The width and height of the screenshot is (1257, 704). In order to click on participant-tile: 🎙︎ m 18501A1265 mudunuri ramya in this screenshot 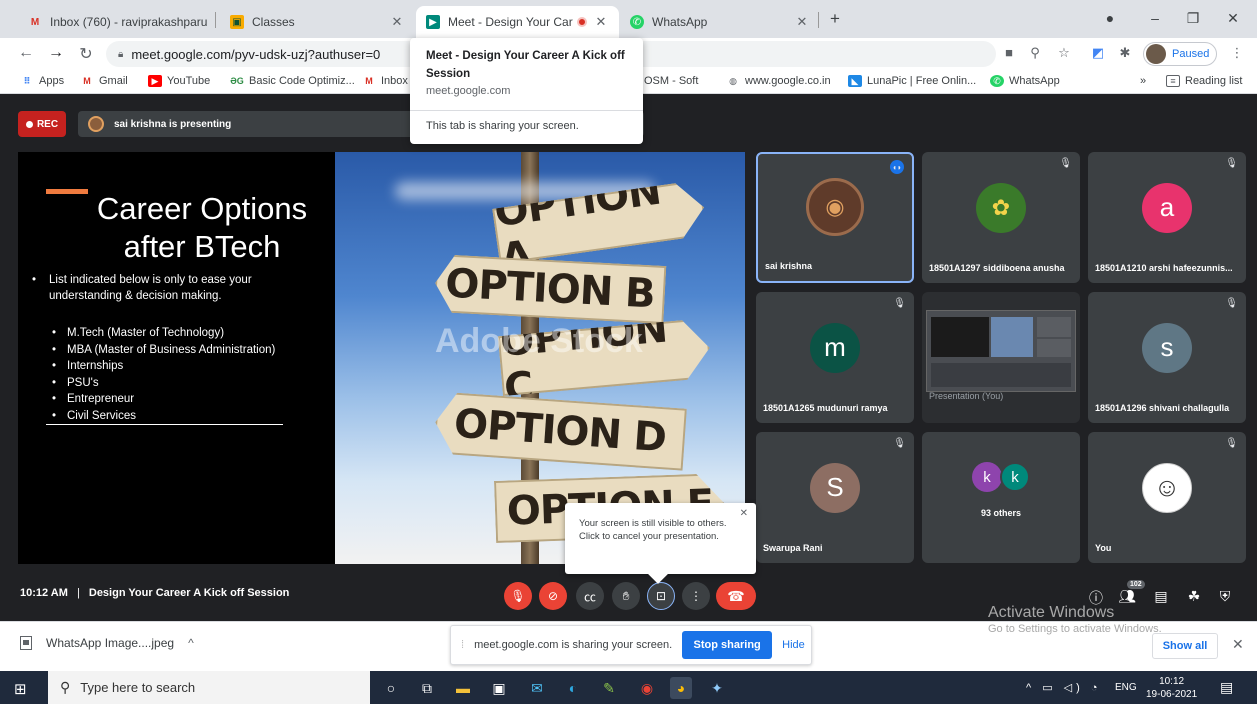, I will do `click(835, 357)`.